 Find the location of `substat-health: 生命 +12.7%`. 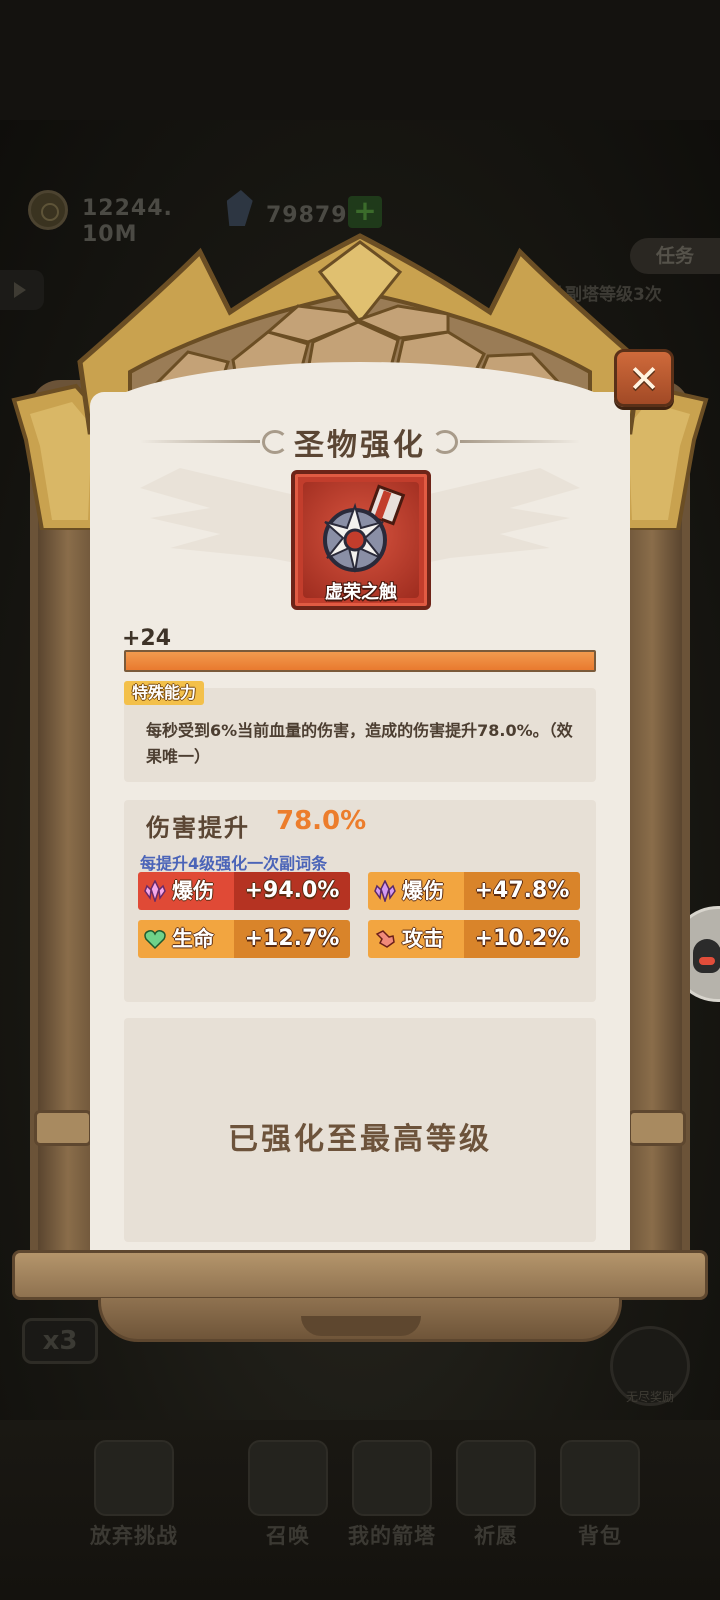

substat-health: 生命 +12.7% is located at coordinates (244, 939).